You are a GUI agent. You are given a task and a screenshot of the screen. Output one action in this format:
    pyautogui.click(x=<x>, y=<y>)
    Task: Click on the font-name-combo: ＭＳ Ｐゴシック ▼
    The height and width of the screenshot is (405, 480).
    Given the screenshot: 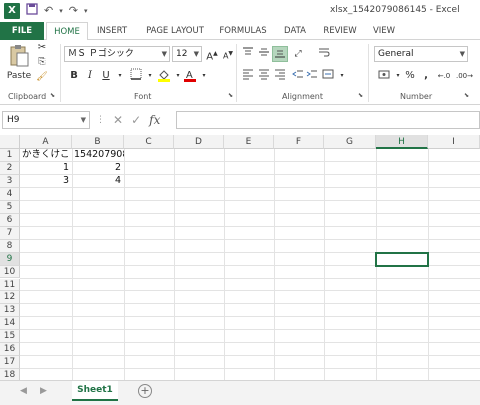 What is the action you would take?
    pyautogui.click(x=117, y=54)
    